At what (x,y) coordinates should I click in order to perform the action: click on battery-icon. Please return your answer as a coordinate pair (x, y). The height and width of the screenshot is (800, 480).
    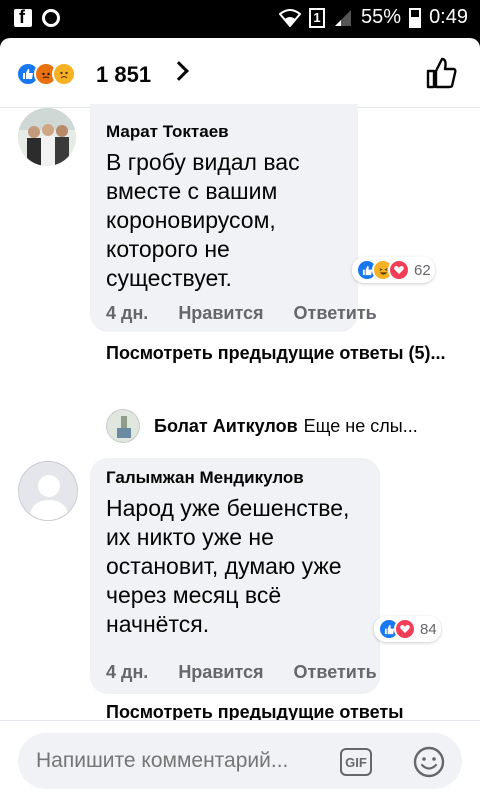
    Looking at the image, I should click on (415, 17).